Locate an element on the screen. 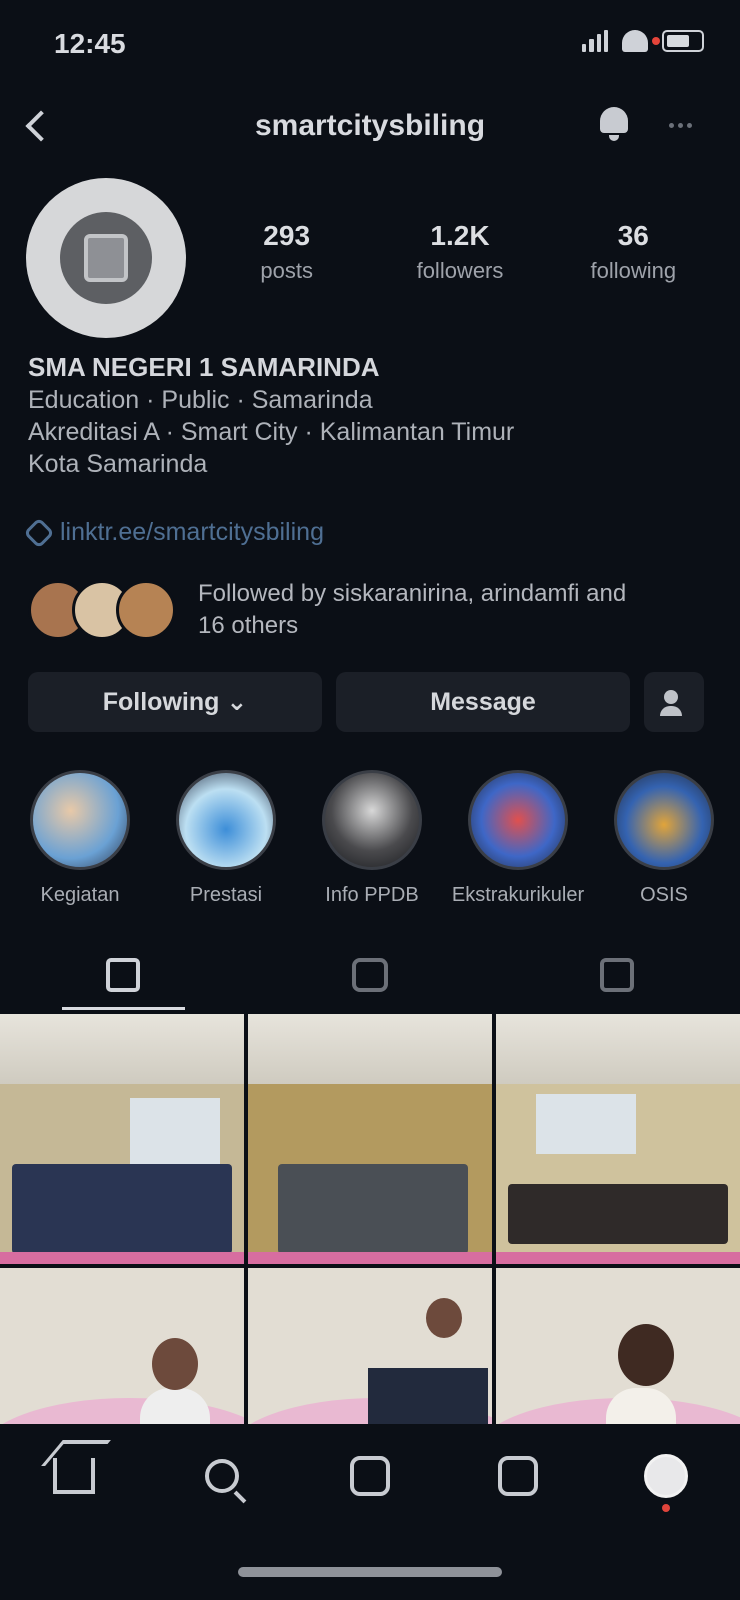  status-icons is located at coordinates (643, 41).